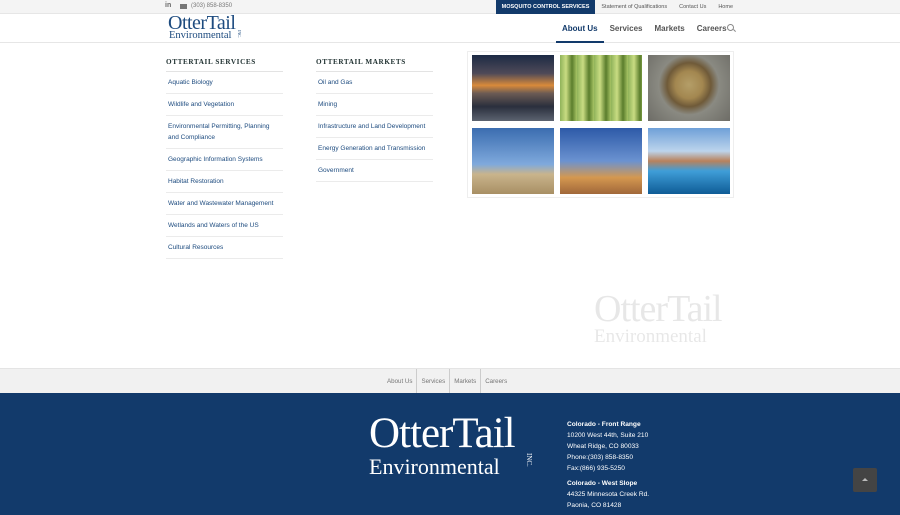 The image size is (900, 515). What do you see at coordinates (442, 433) in the screenshot?
I see `footer-logo-ottertail: OtterTail` at bounding box center [442, 433].